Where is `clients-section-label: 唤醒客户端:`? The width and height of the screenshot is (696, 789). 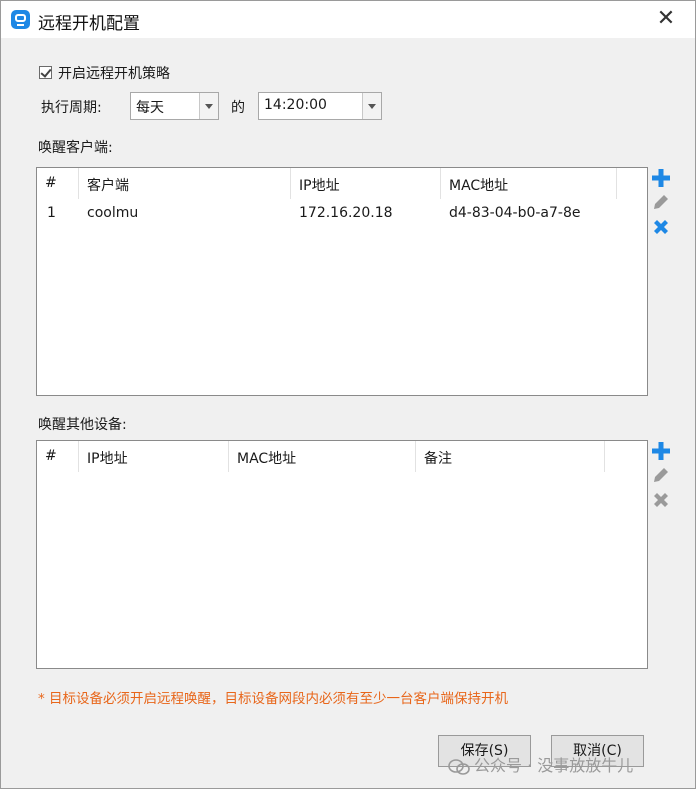
clients-section-label: 唤醒客户端: is located at coordinates (75, 148).